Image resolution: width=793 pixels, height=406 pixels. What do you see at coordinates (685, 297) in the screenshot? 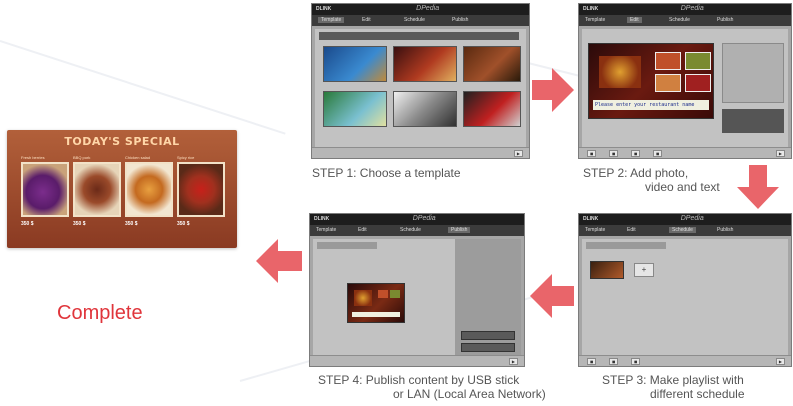
I see `playlist-panel: +` at bounding box center [685, 297].